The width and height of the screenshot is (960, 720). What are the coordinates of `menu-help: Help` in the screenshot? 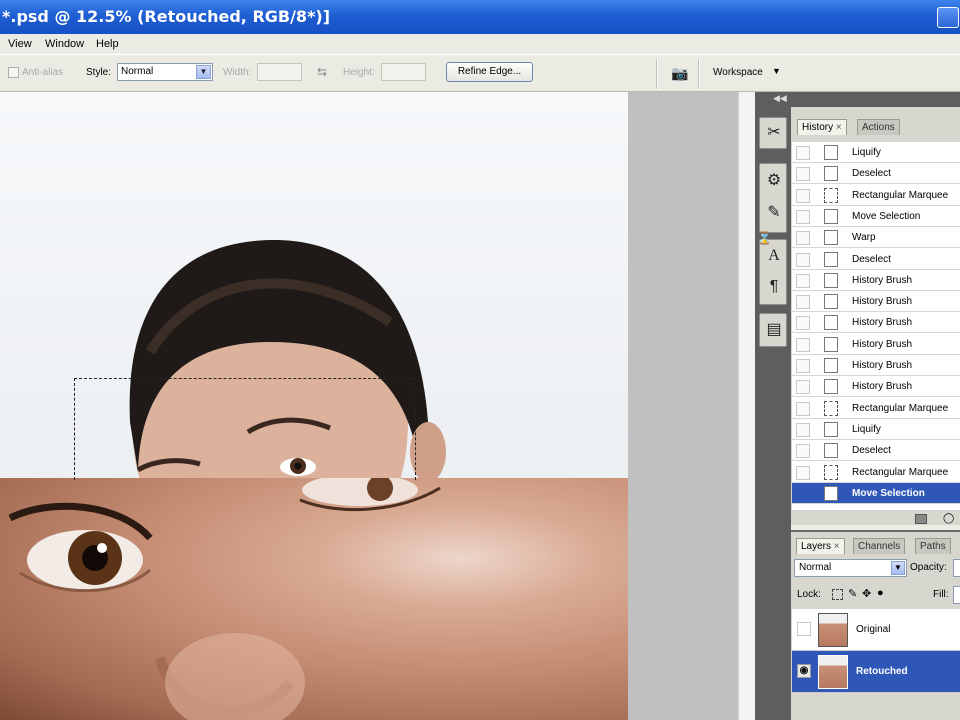 It's located at (107, 44).